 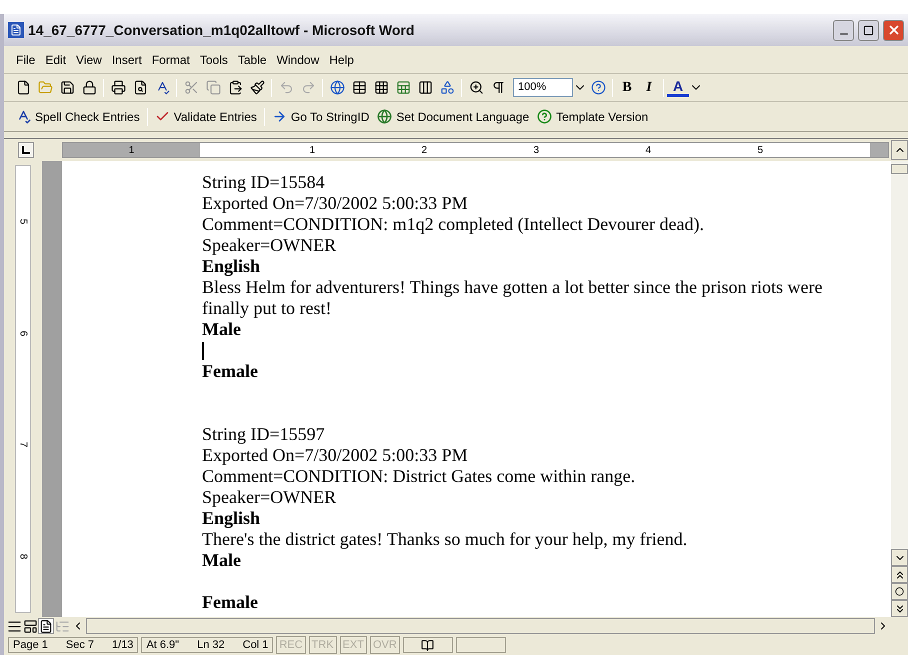 I want to click on menu-item: Edit, so click(x=55, y=59).